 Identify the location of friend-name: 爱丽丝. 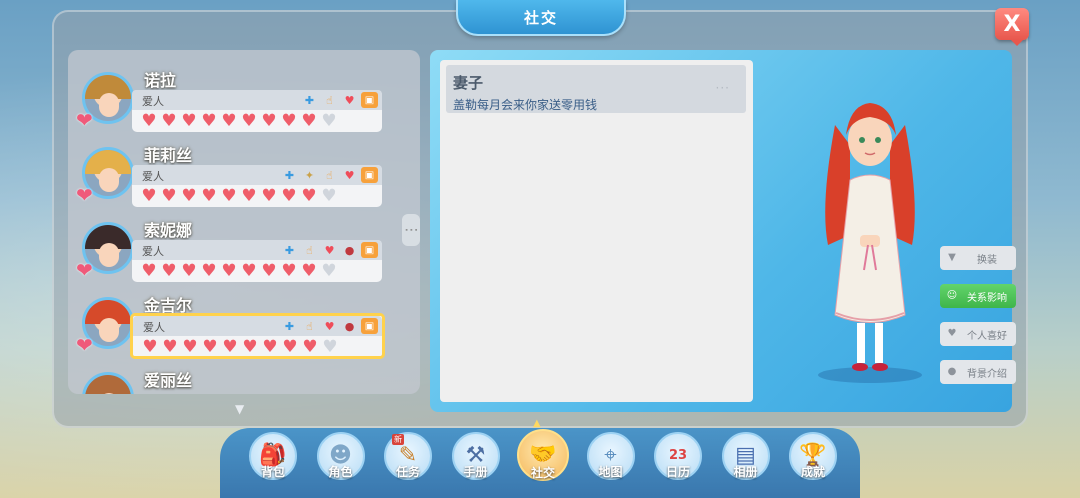
(168, 380).